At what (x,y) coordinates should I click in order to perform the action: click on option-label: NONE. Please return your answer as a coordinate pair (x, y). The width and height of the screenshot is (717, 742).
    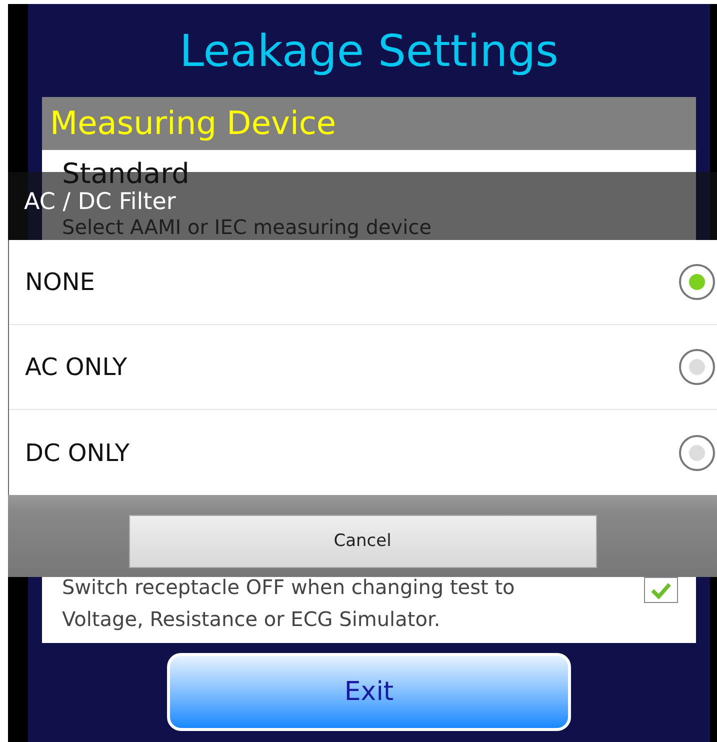
    Looking at the image, I should click on (60, 282).